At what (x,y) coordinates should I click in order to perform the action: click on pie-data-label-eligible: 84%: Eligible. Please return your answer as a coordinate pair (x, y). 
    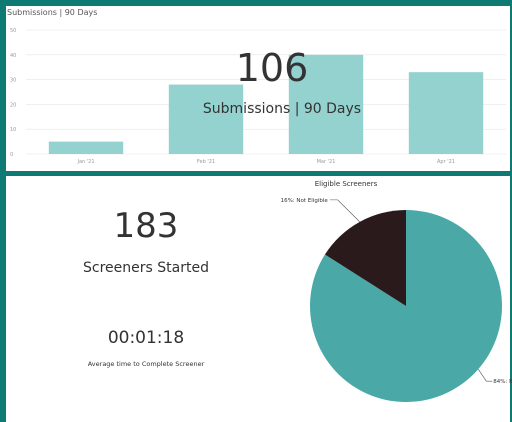
    Looking at the image, I should click on (502, 382).